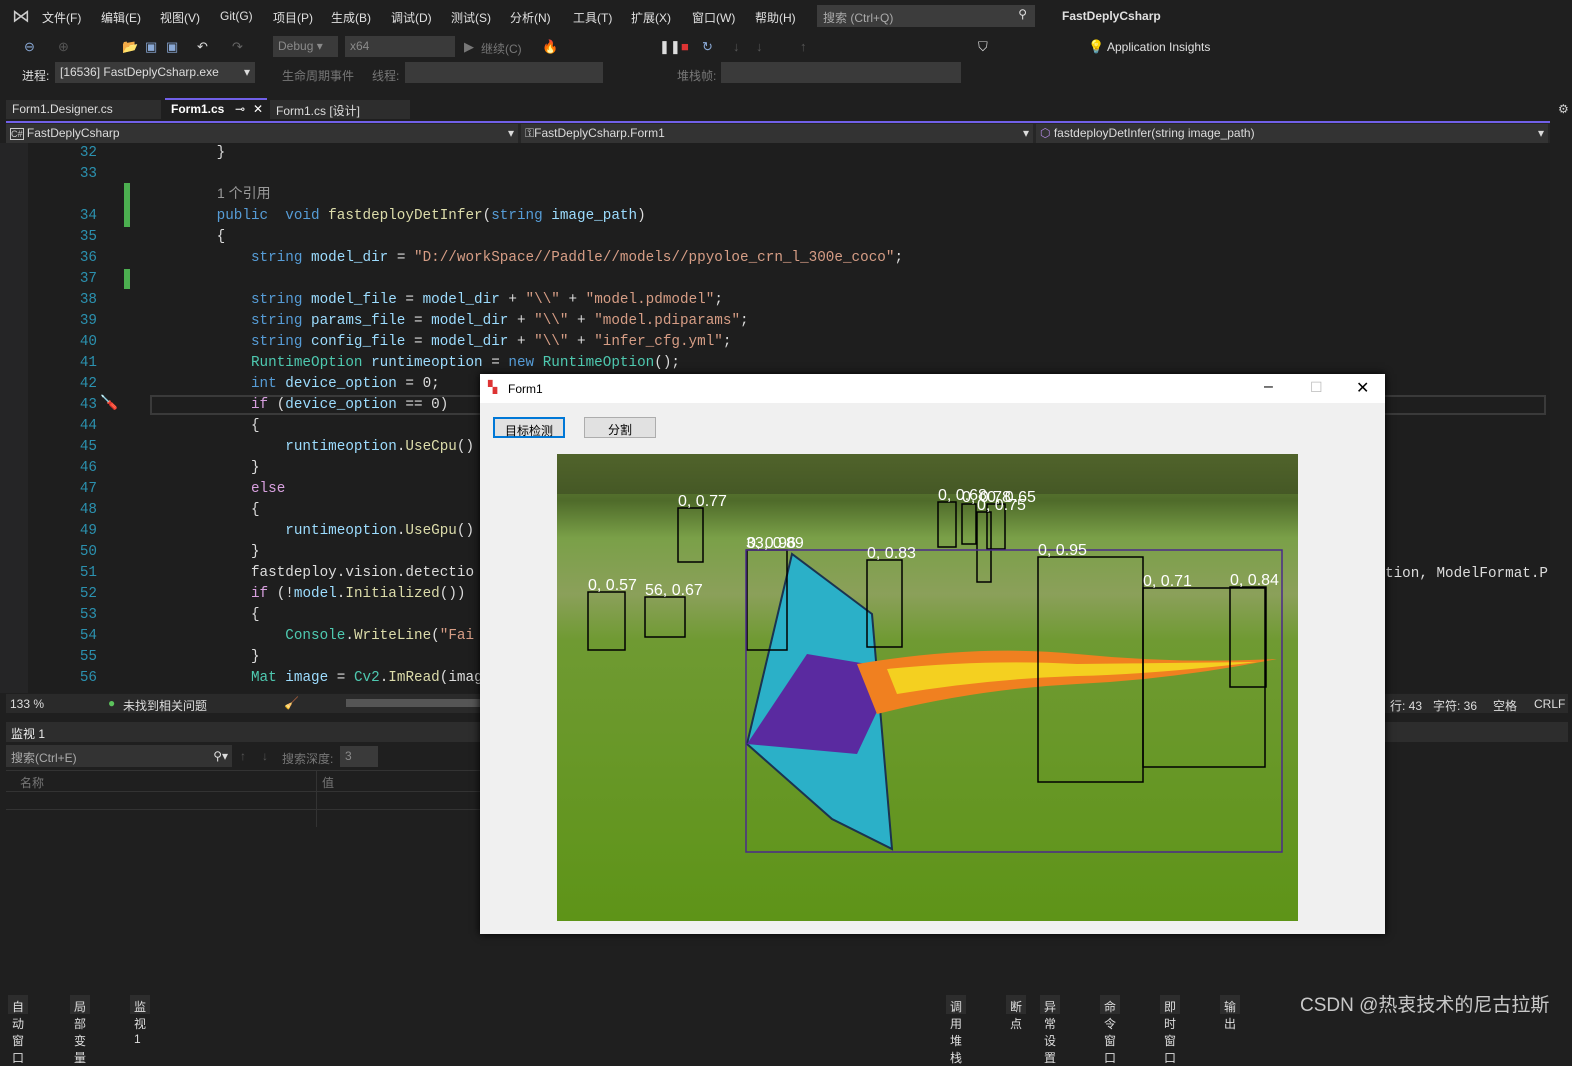 The height and width of the screenshot is (1066, 1572). What do you see at coordinates (550, 47) in the screenshot?
I see `hot-reload-icon: 🔥` at bounding box center [550, 47].